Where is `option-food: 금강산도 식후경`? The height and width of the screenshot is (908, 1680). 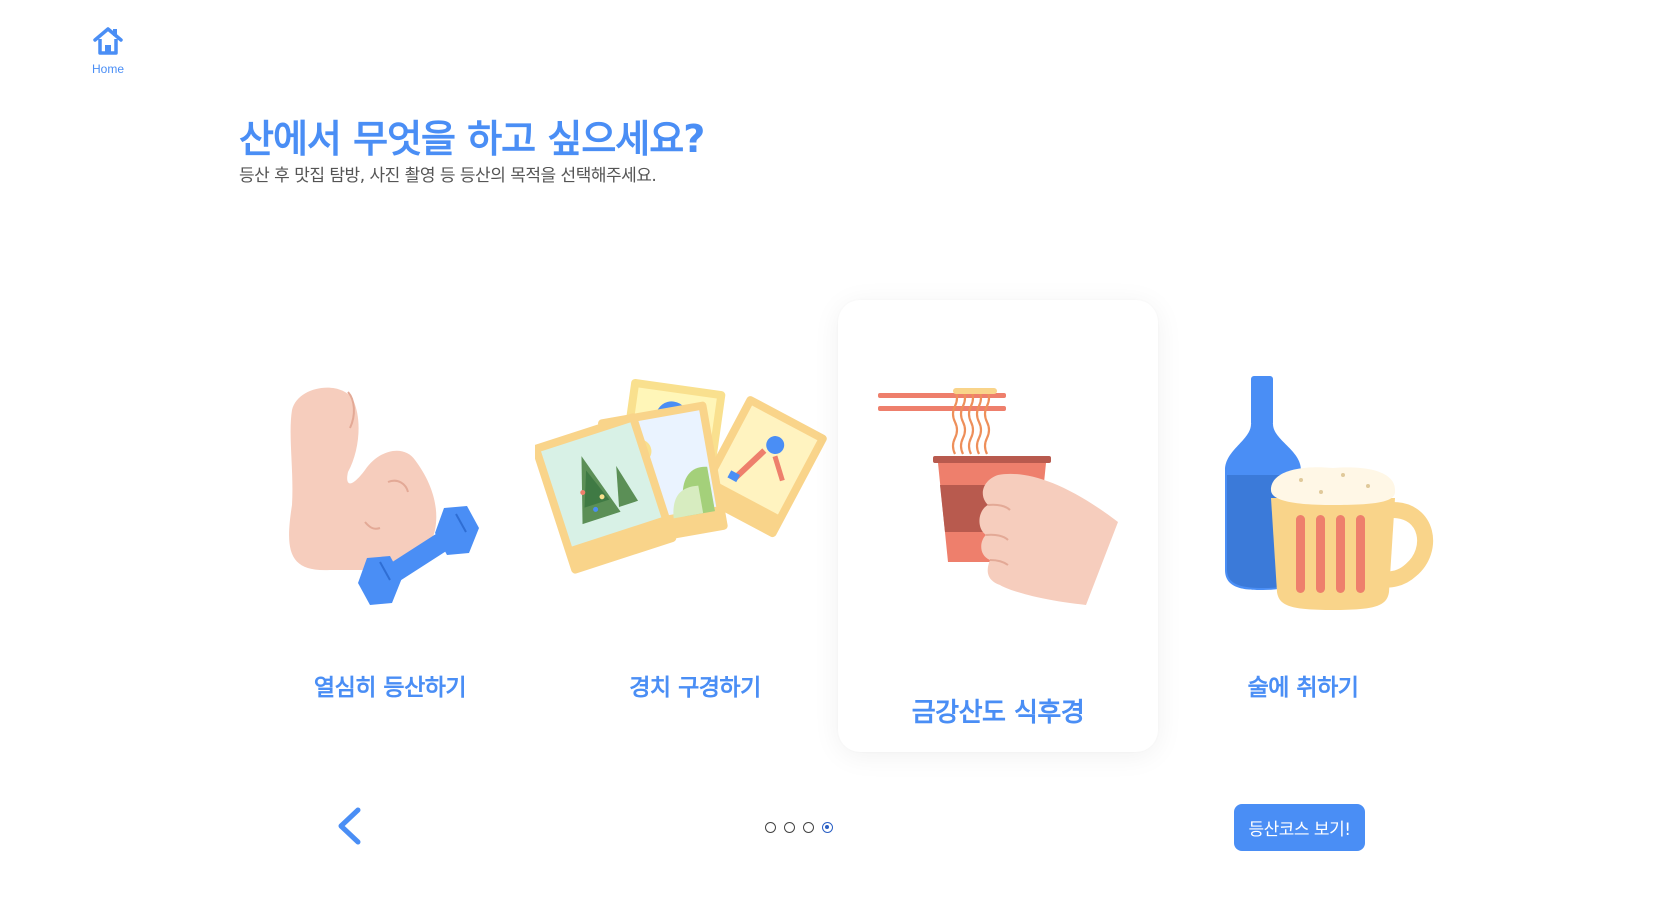
option-food: 금강산도 식후경 is located at coordinates (998, 526).